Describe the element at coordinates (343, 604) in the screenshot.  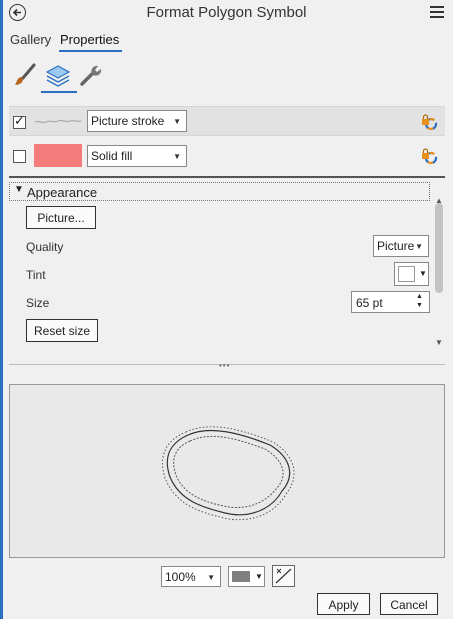
I see `apply-button: Apply` at that location.